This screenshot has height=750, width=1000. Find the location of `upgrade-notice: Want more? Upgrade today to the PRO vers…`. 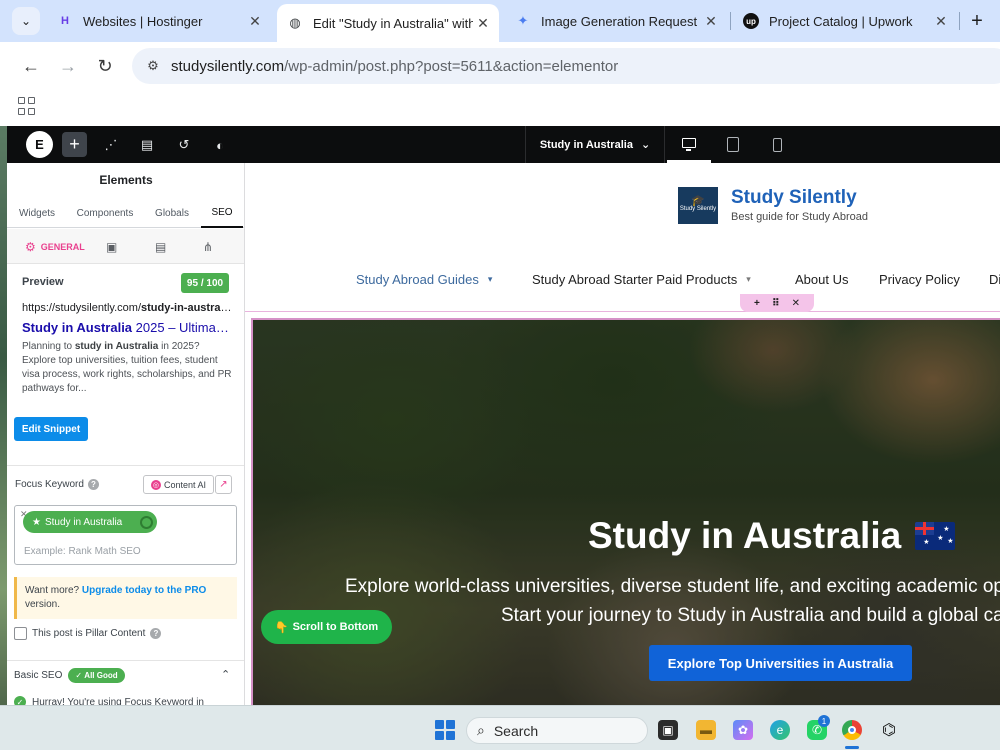

upgrade-notice: Want more? Upgrade today to the PRO vers… is located at coordinates (125, 598).